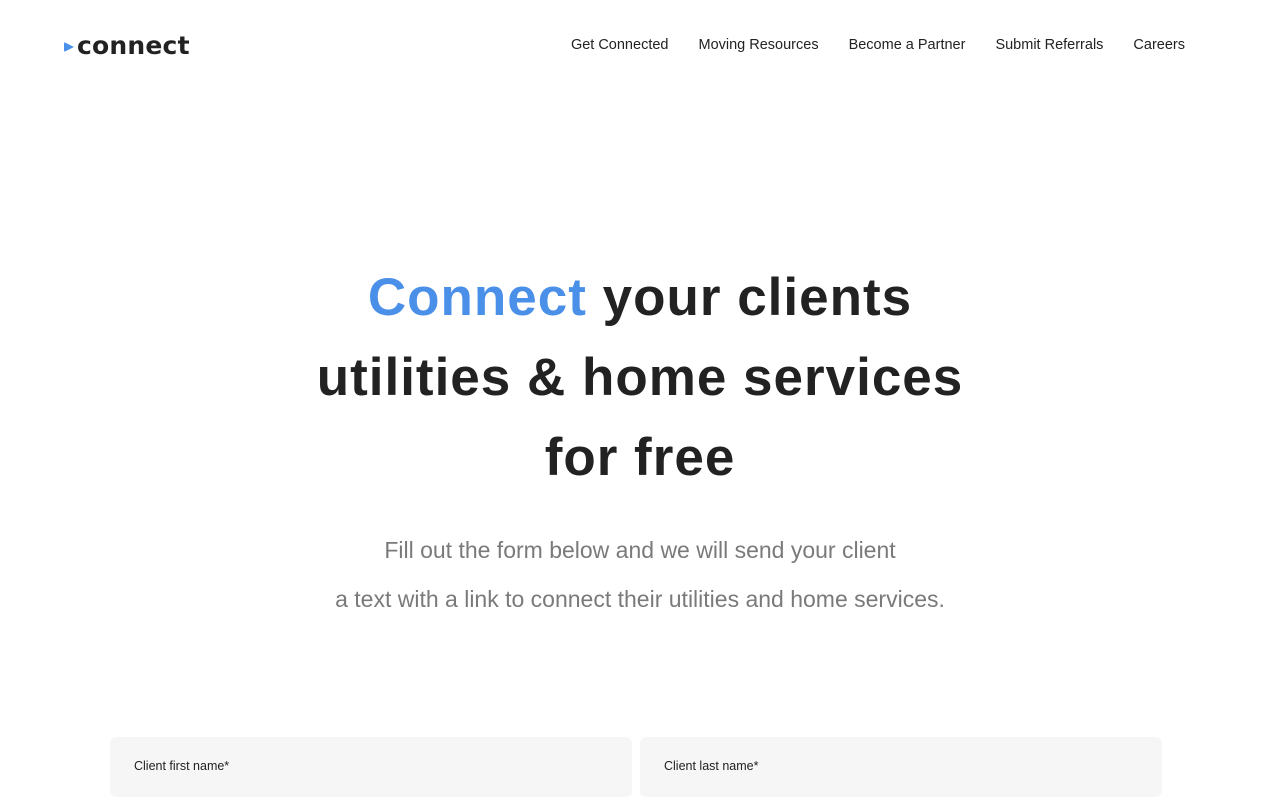 The width and height of the screenshot is (1280, 800). Describe the element at coordinates (749, 297) in the screenshot. I see `hero-title-line1-rest: your clients` at that location.